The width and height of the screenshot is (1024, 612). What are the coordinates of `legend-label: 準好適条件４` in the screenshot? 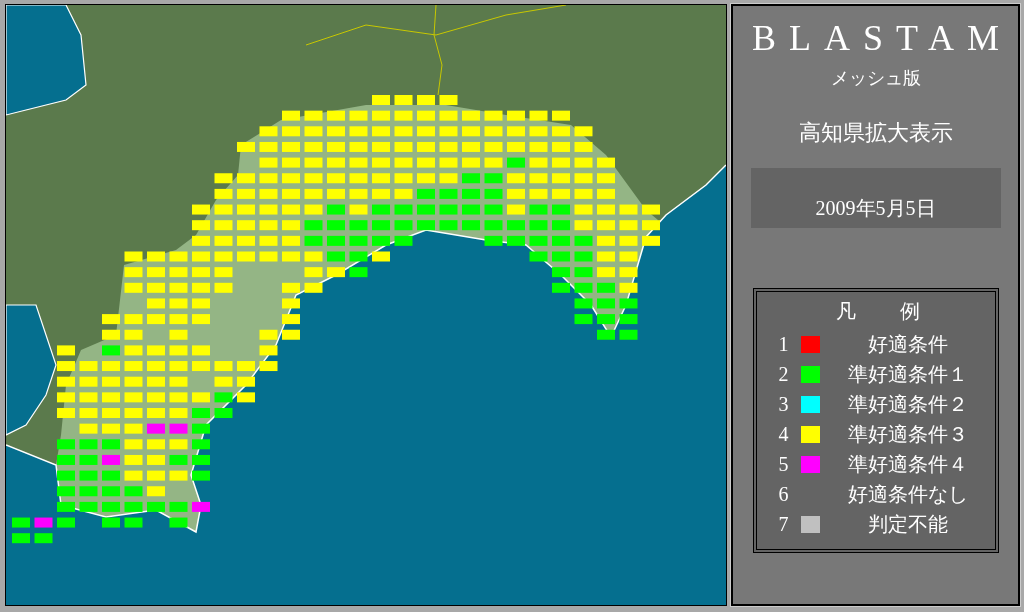 It's located at (907, 464).